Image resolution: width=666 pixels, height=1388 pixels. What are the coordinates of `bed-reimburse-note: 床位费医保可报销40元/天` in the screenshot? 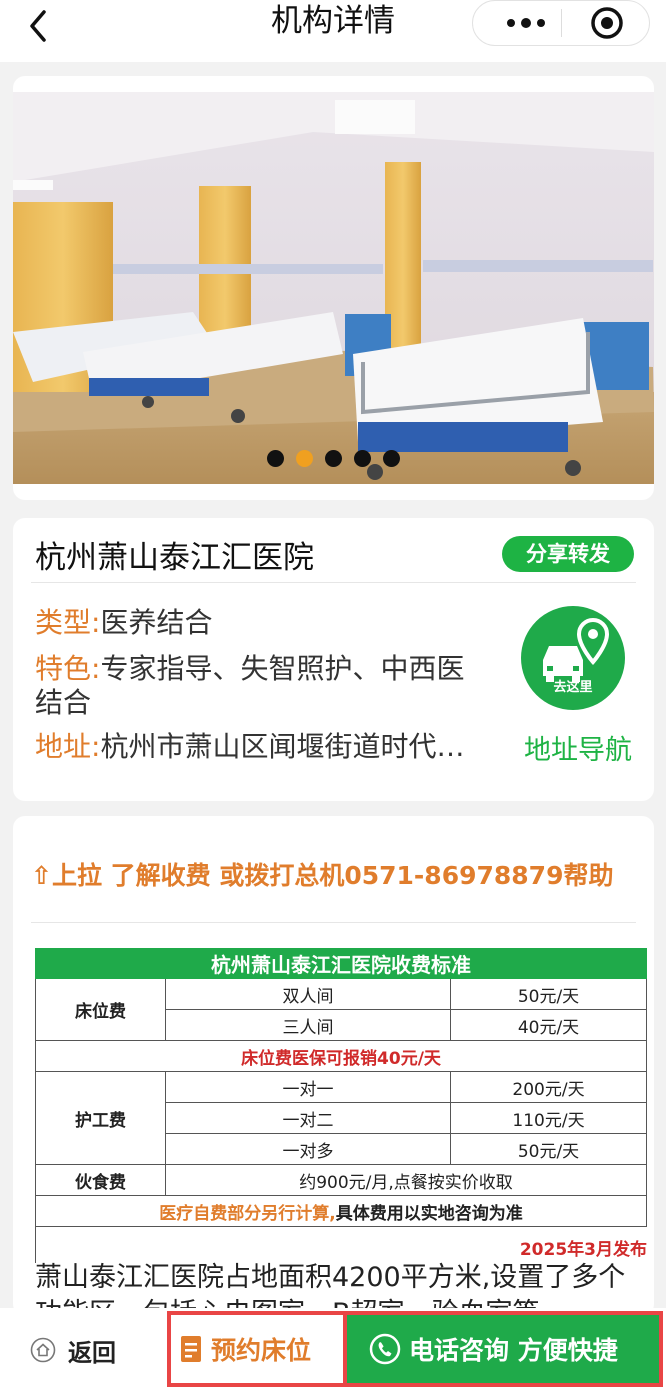 It's located at (341, 1056).